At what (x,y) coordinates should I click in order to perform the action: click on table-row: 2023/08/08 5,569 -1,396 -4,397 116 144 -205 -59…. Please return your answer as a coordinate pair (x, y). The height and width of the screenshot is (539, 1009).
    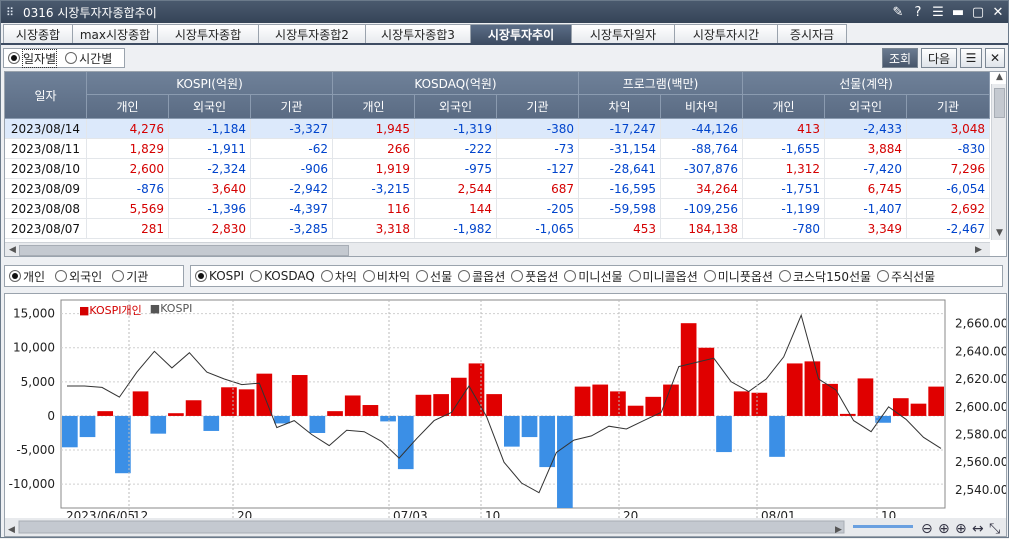
    Looking at the image, I should click on (497, 209).